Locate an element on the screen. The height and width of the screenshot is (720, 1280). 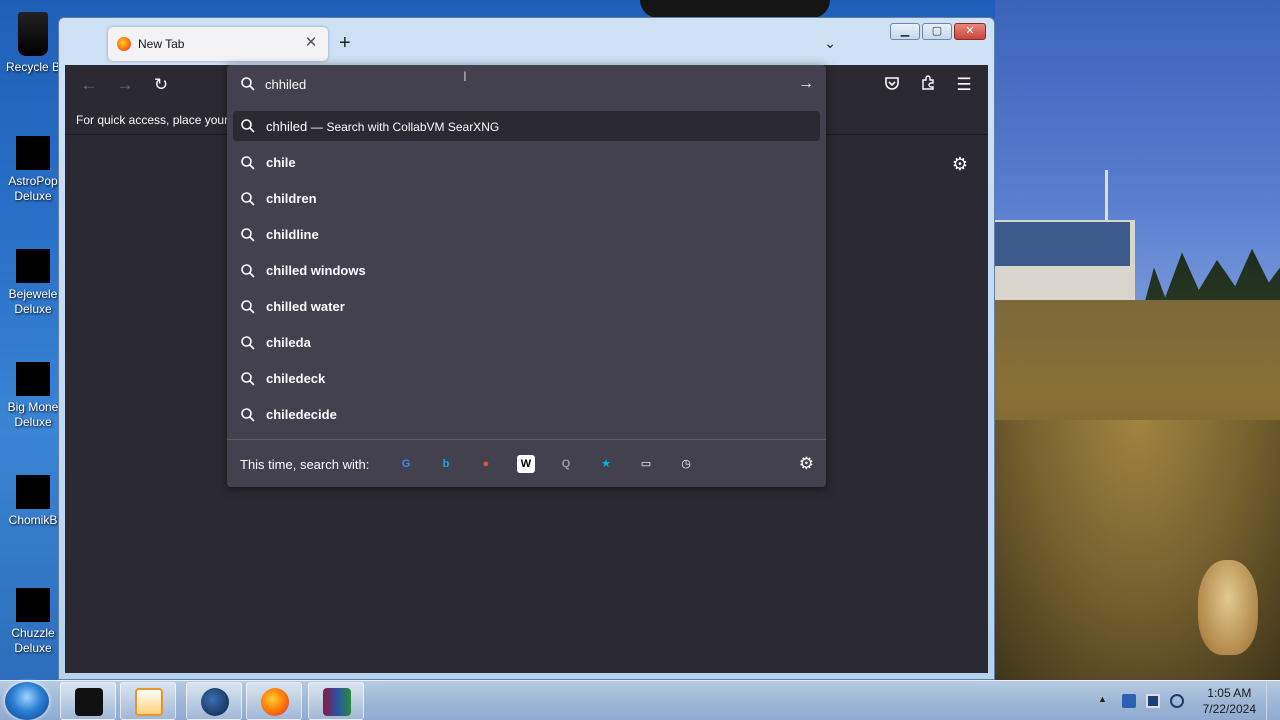
taskbar-item-terminal is located at coordinates (88, 701).